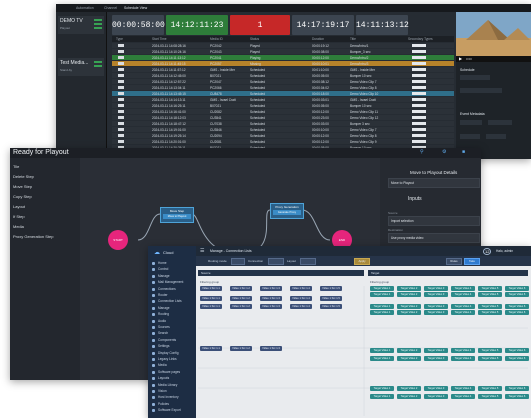 Image resolution: width=531 pixels, height=418 pixels. Describe the element at coordinates (22, 196) in the screenshot. I see `palette-item: Copy Step` at that location.